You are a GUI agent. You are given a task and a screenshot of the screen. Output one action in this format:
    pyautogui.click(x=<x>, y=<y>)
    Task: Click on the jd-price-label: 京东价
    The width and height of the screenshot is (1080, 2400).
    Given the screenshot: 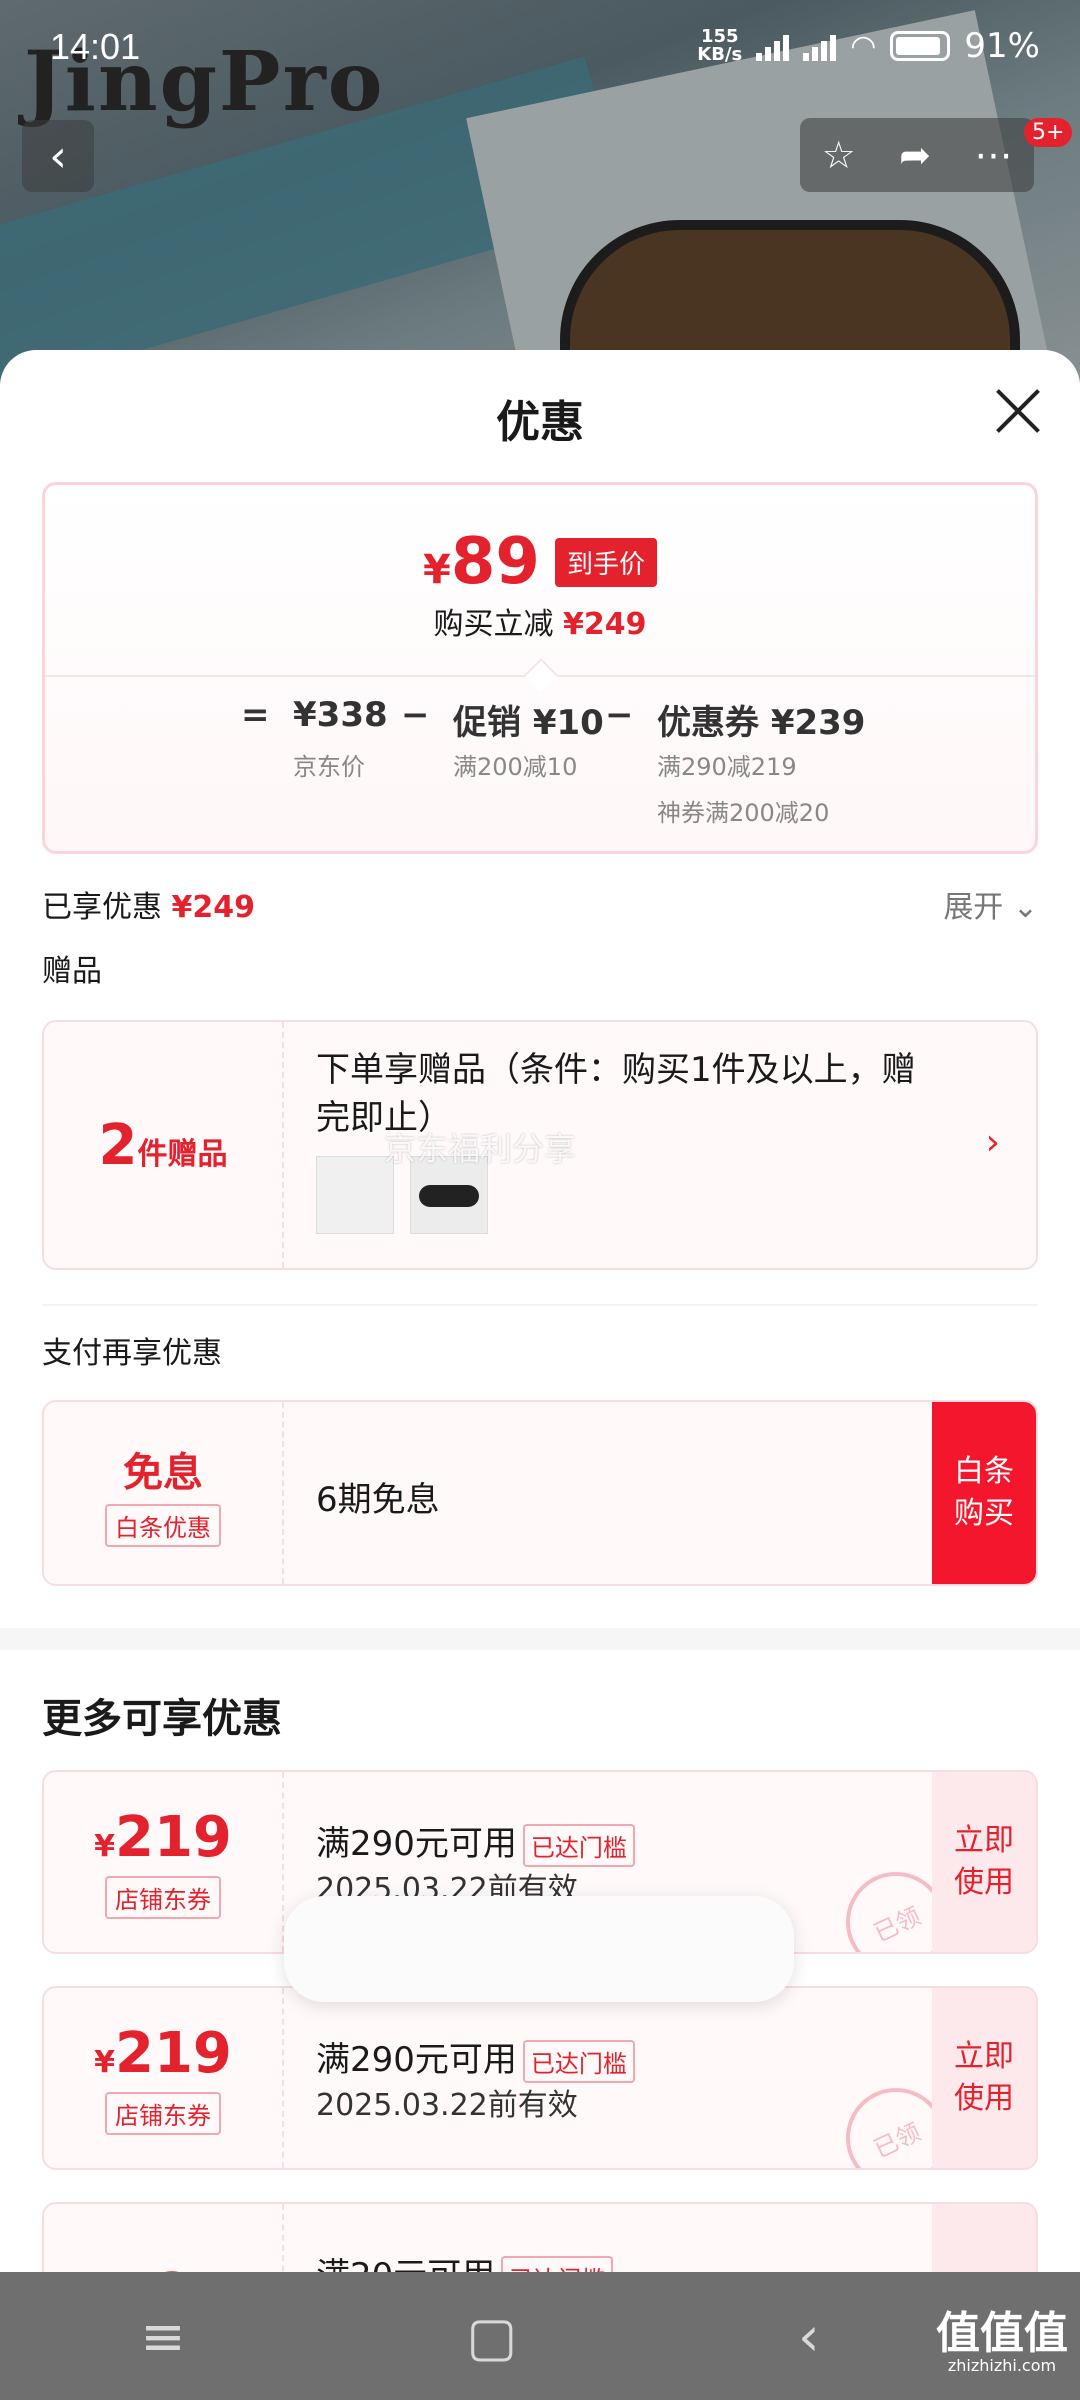 What is the action you would take?
    pyautogui.click(x=329, y=767)
    